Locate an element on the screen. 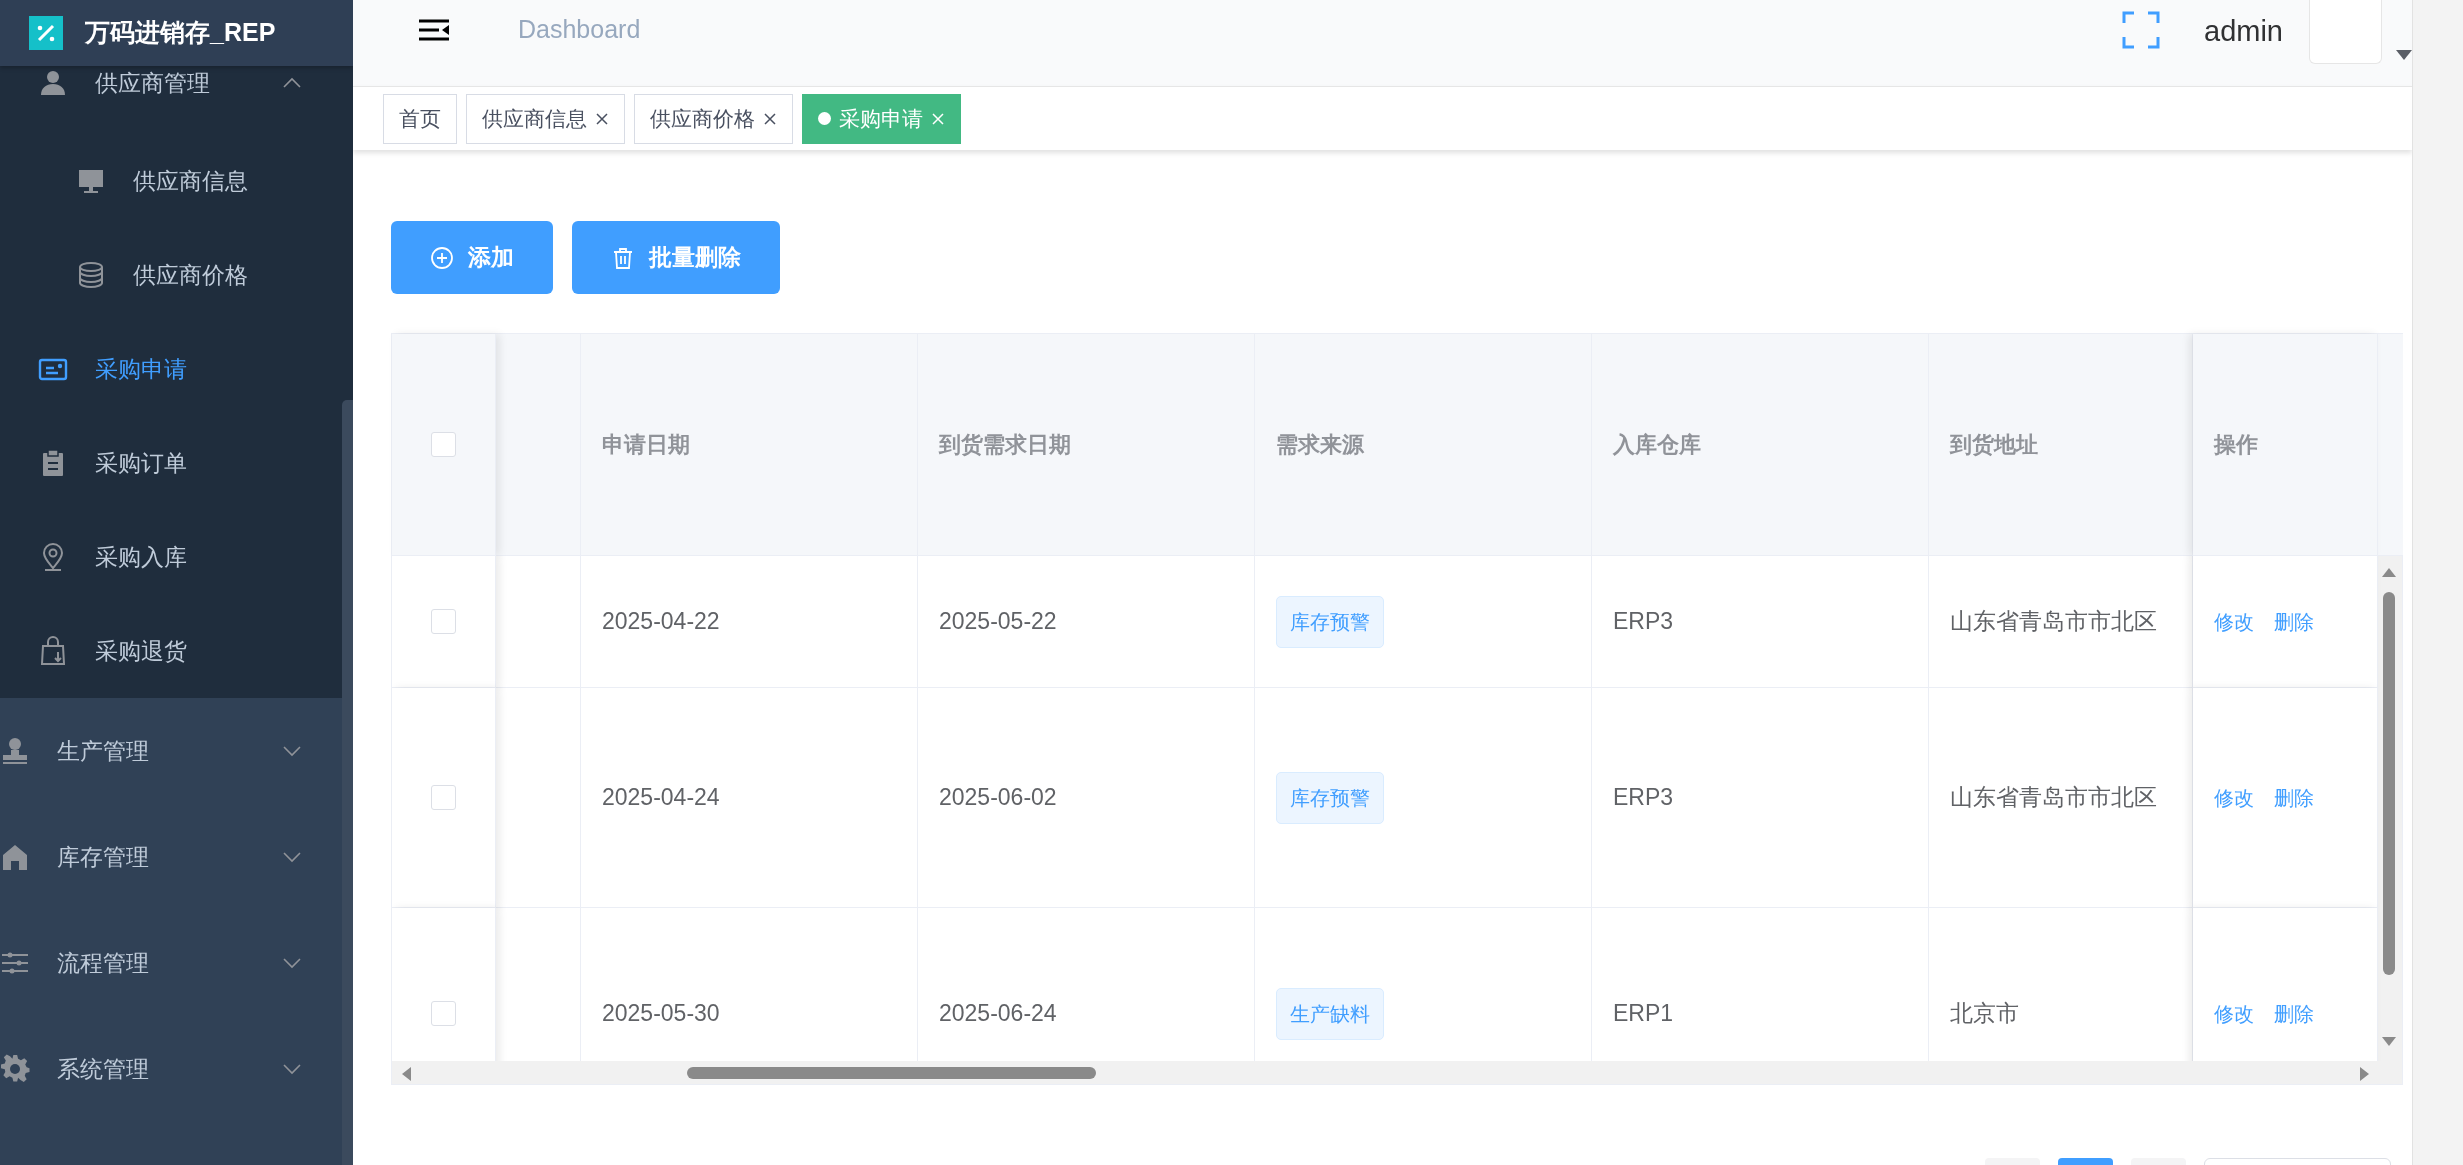 Image resolution: width=2463 pixels, height=1165 pixels. submenu-item: 供应商价格 is located at coordinates (171, 275).